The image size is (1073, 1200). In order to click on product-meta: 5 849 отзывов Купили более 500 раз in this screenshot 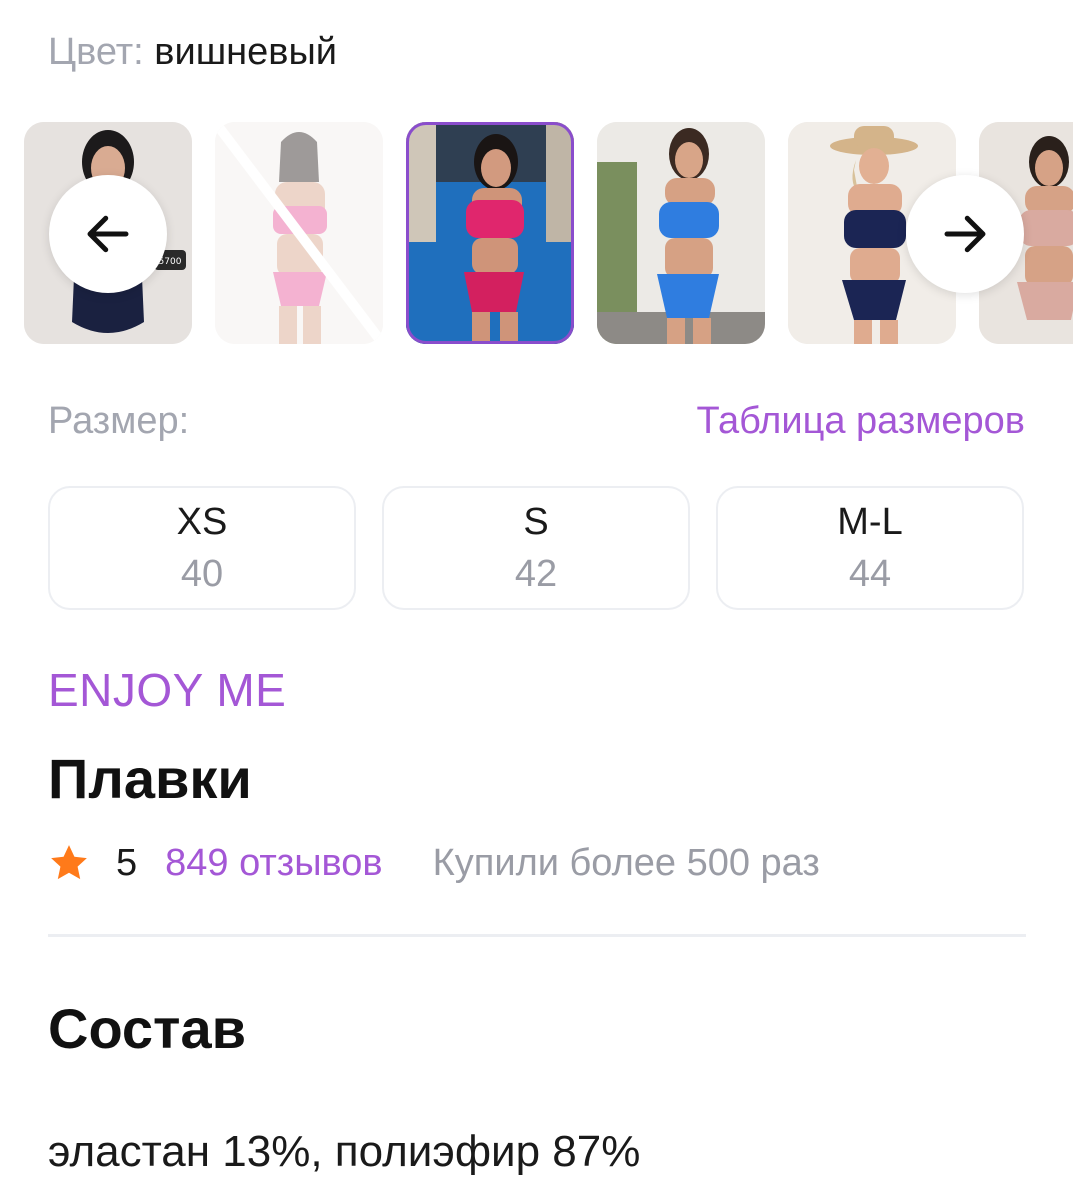, I will do `click(434, 863)`.